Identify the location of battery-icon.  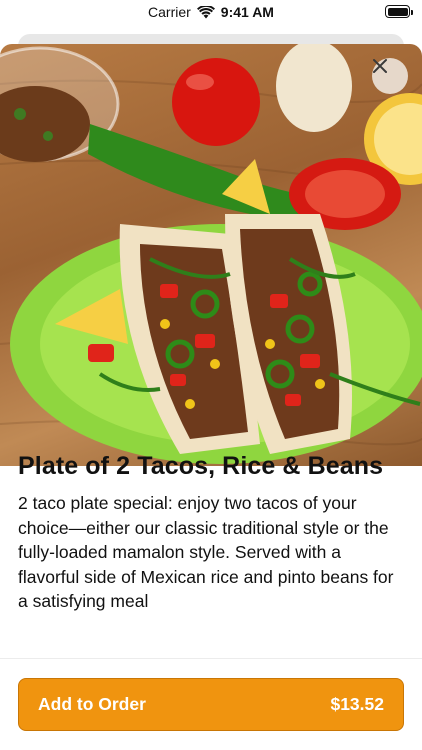
(399, 11).